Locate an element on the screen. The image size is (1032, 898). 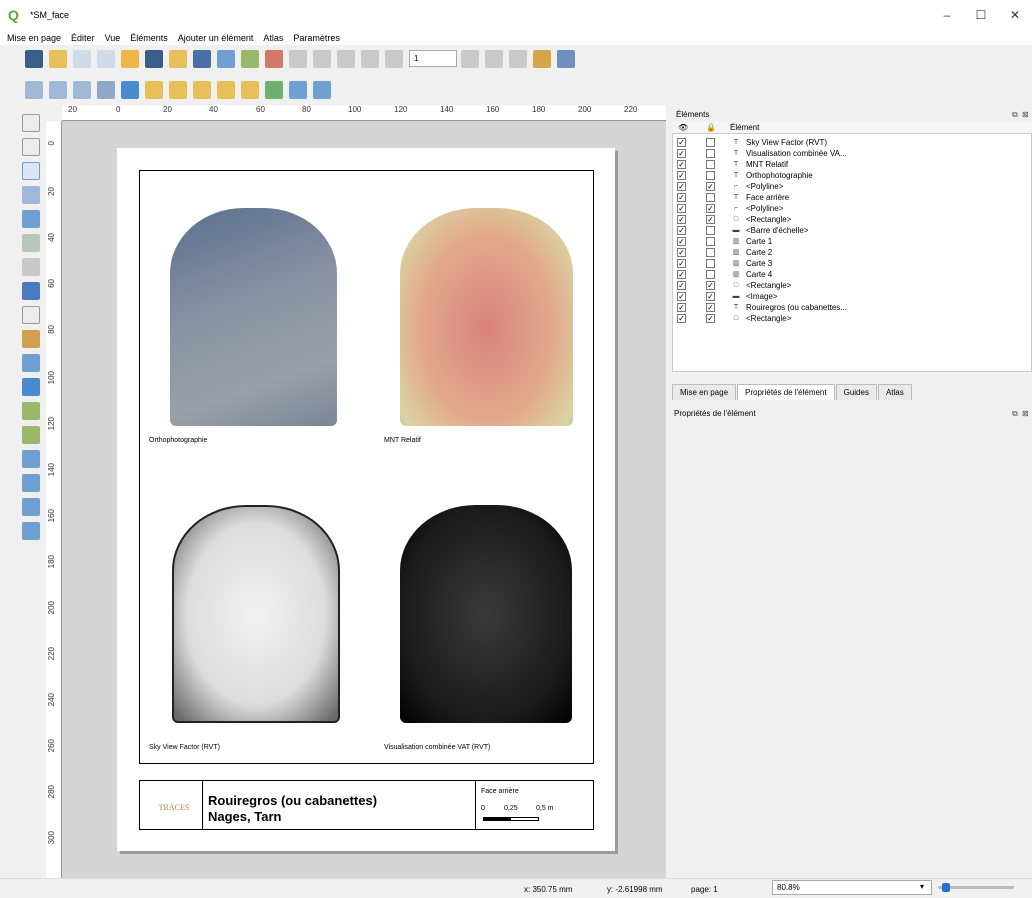
print-atlas-icon is located at coordinates (518, 58).